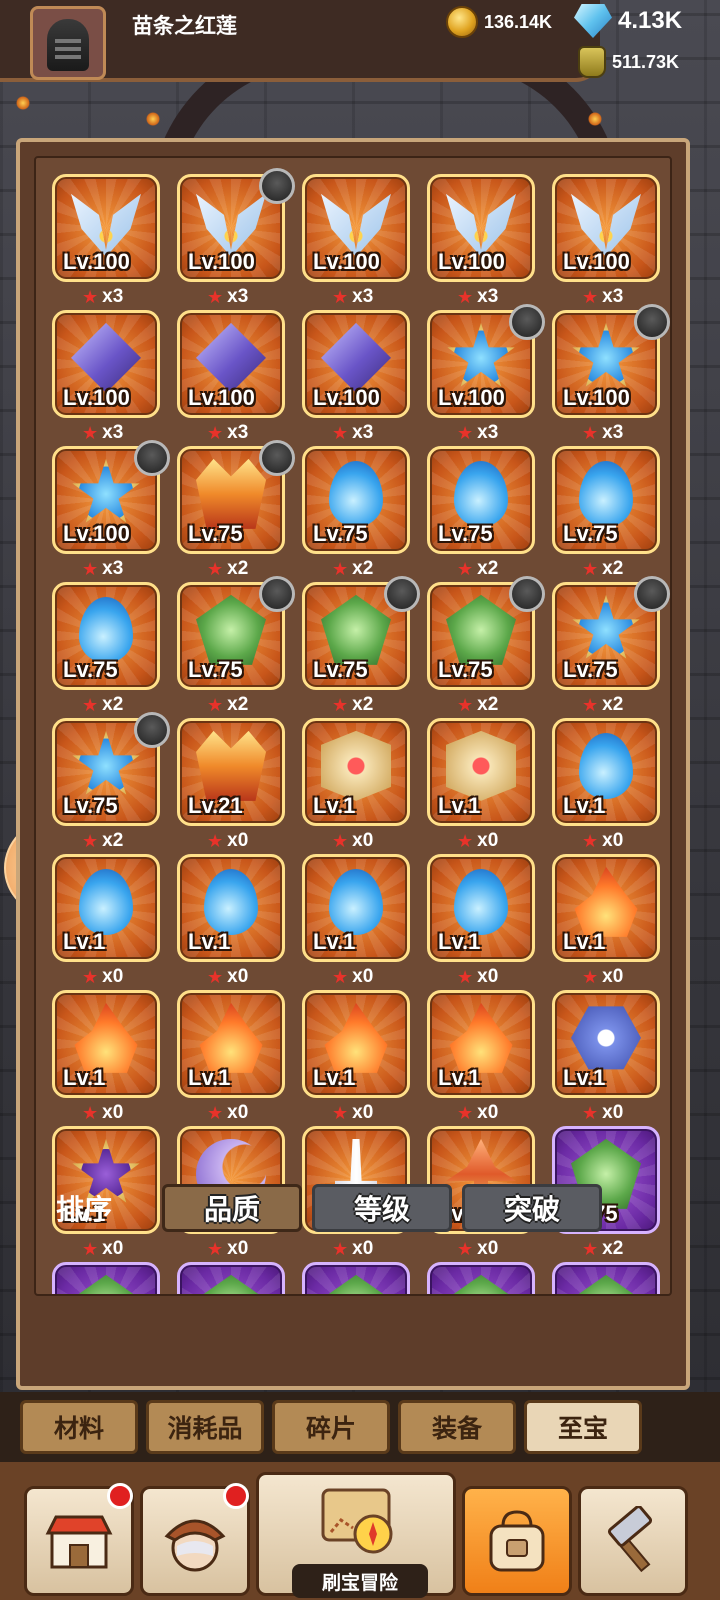 Image resolution: width=720 pixels, height=1600 pixels. Describe the element at coordinates (79, 1539) in the screenshot. I see `nav-shop` at that location.